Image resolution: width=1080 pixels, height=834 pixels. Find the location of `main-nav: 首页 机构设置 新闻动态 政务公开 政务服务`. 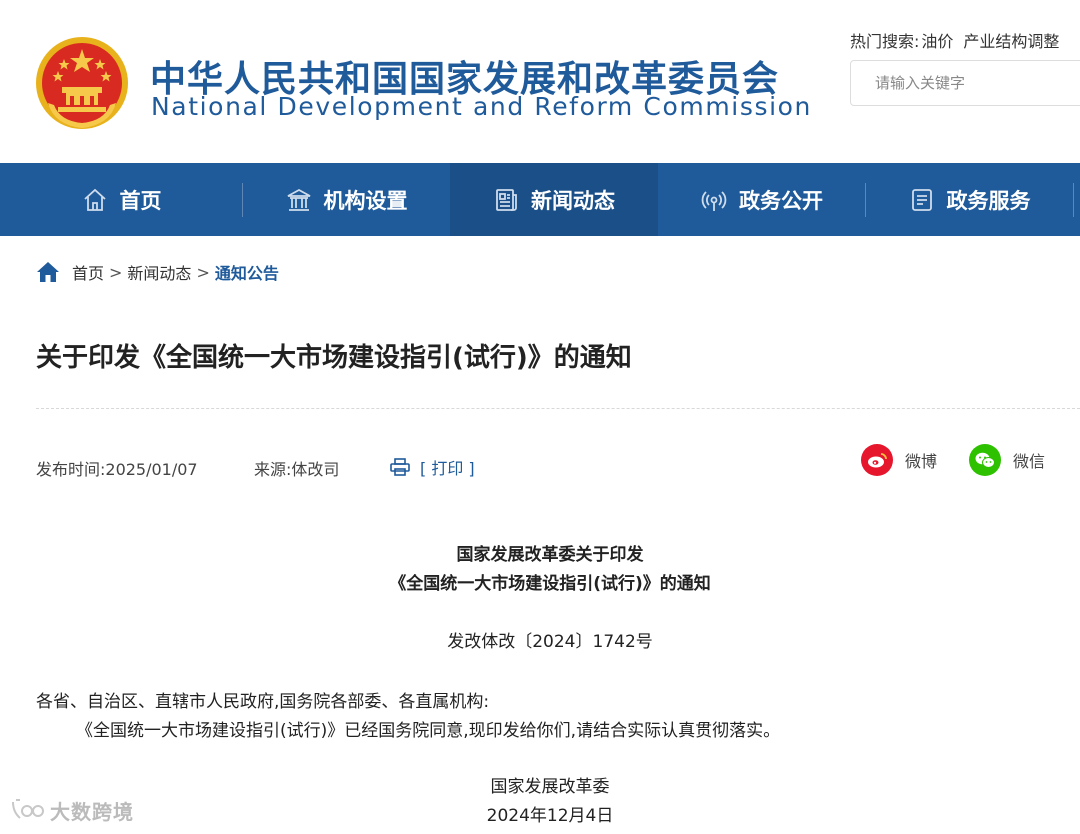

main-nav: 首页 机构设置 新闻动态 政务公开 政务服务 is located at coordinates (540, 199).